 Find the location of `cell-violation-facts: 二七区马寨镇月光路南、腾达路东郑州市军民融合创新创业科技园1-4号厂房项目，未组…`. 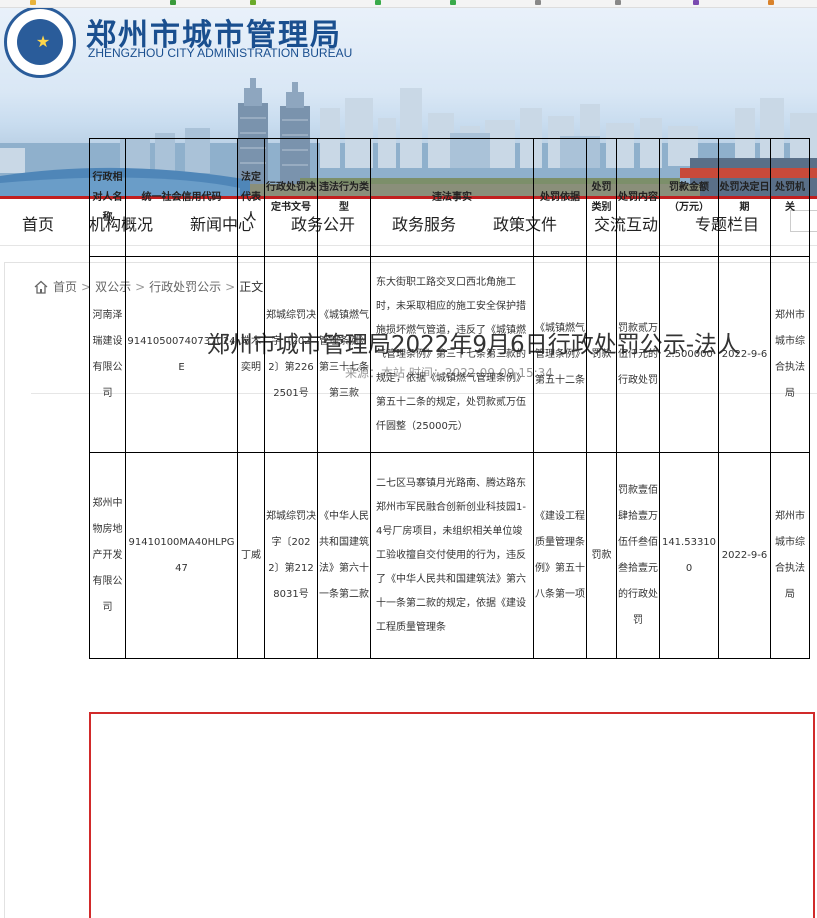

cell-violation-facts: 二七区马寨镇月光路南、腾达路东郑州市军民融合创新创业科技园1-4号厂房项目，未组… is located at coordinates (452, 555).